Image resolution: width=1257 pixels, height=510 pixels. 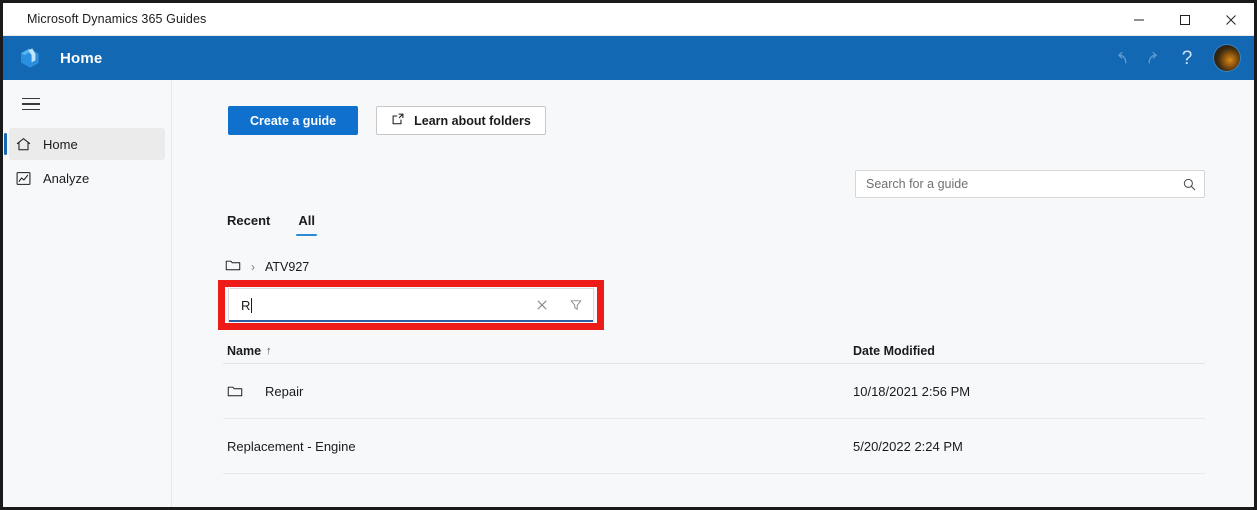 I want to click on header-actions: ?, so click(x=1175, y=58).